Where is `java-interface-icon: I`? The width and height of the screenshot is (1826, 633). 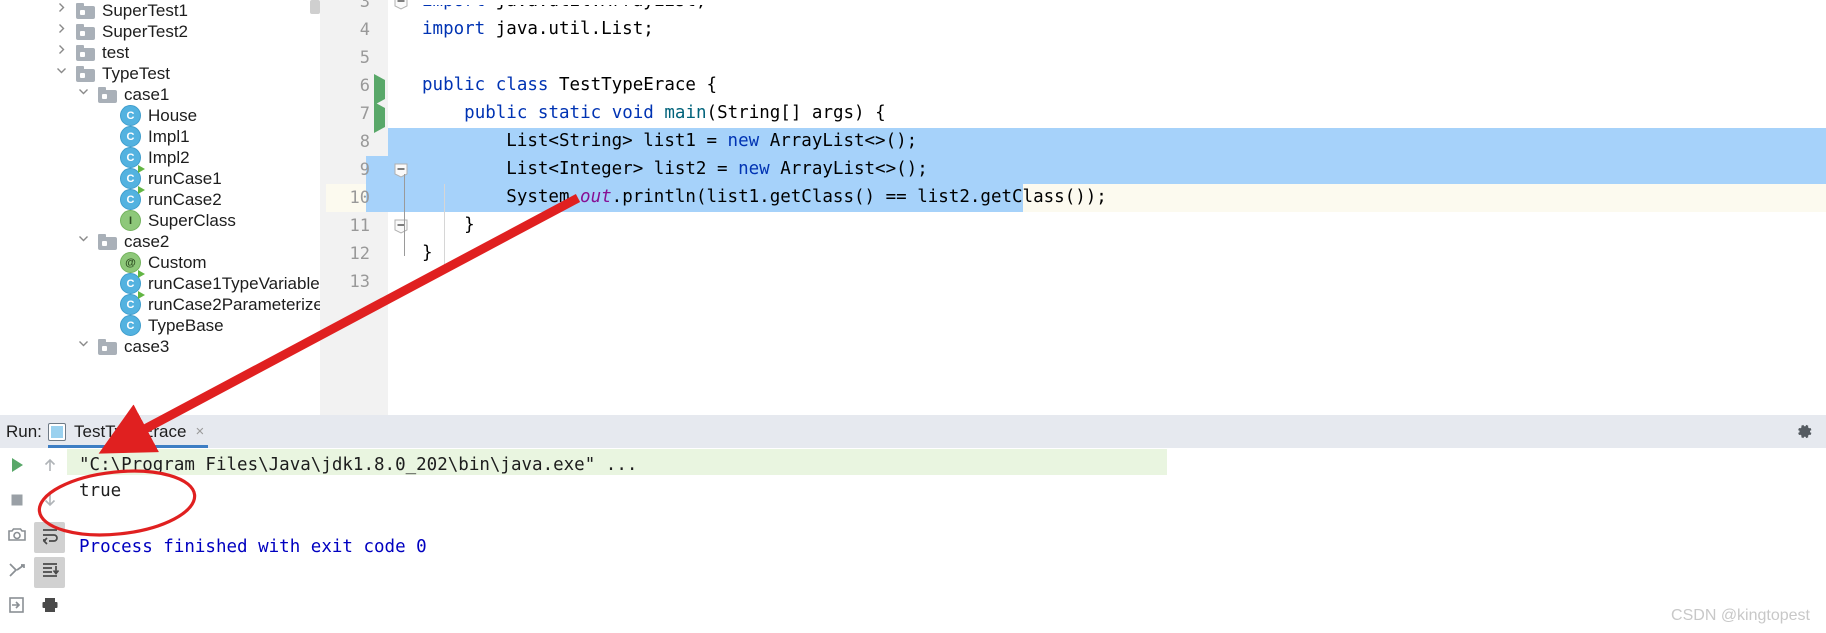
java-interface-icon: I is located at coordinates (130, 220).